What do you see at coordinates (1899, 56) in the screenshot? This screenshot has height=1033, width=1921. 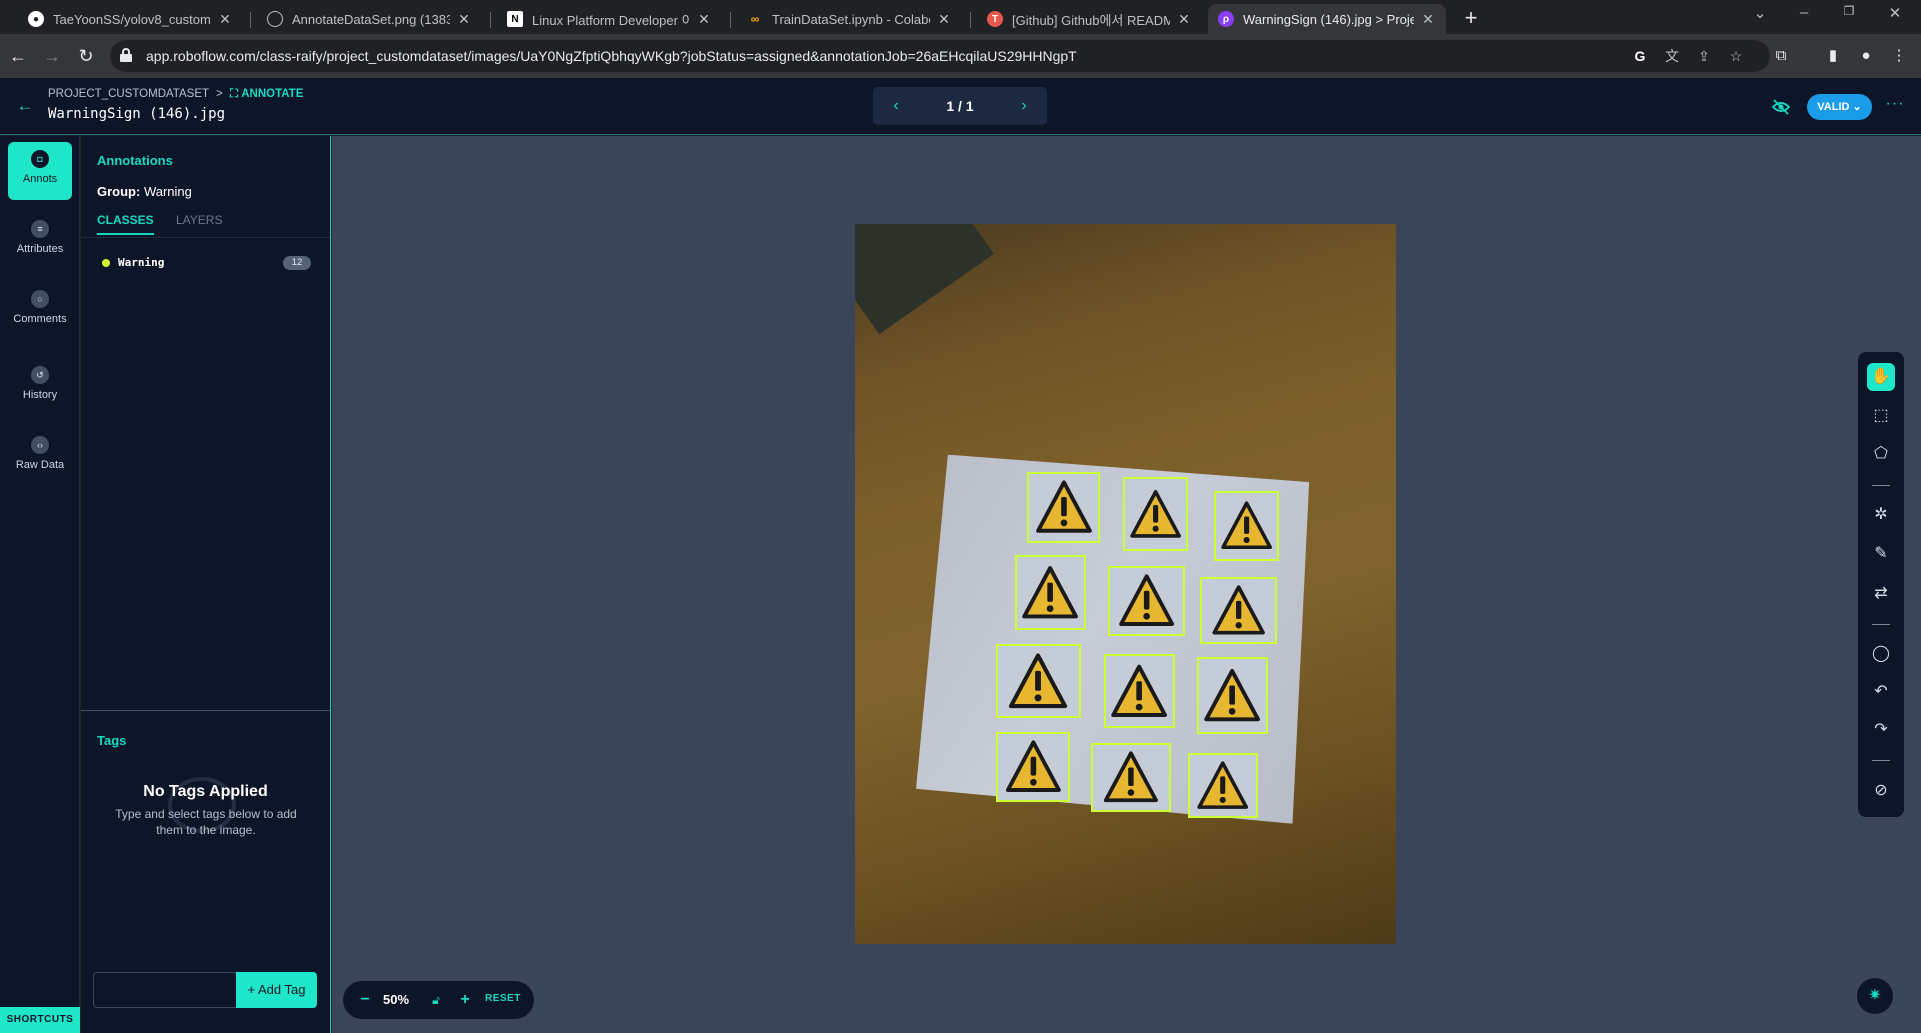 I see `browser-menu-icon: ⋮` at bounding box center [1899, 56].